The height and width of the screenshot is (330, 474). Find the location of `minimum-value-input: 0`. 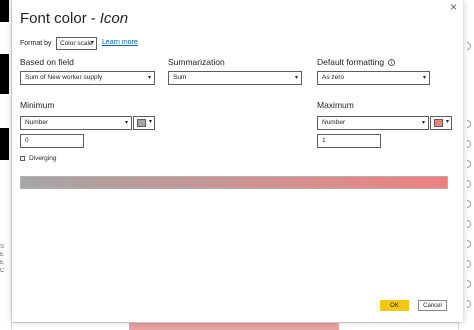

minimum-value-input: 0 is located at coordinates (52, 141).